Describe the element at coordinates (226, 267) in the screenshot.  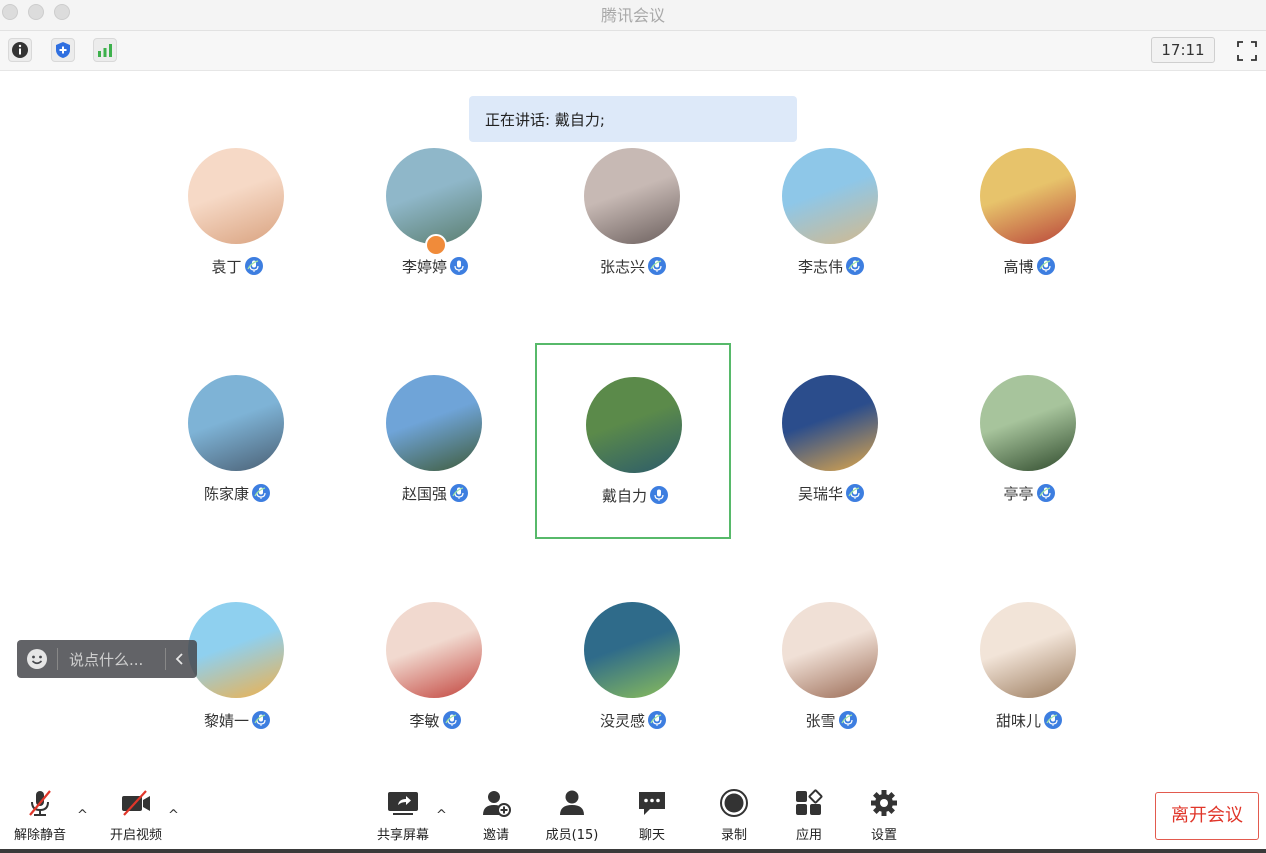
I see `participant-name: 袁丁` at that location.